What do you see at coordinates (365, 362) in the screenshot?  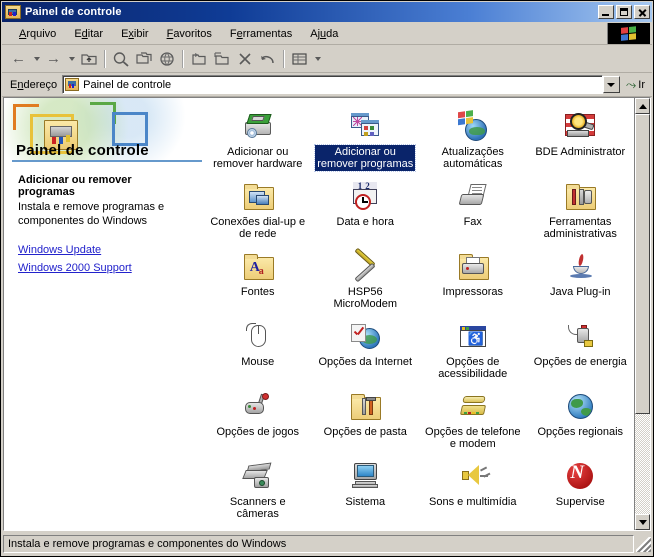 I see `item-label: Opções da Internet` at bounding box center [365, 362].